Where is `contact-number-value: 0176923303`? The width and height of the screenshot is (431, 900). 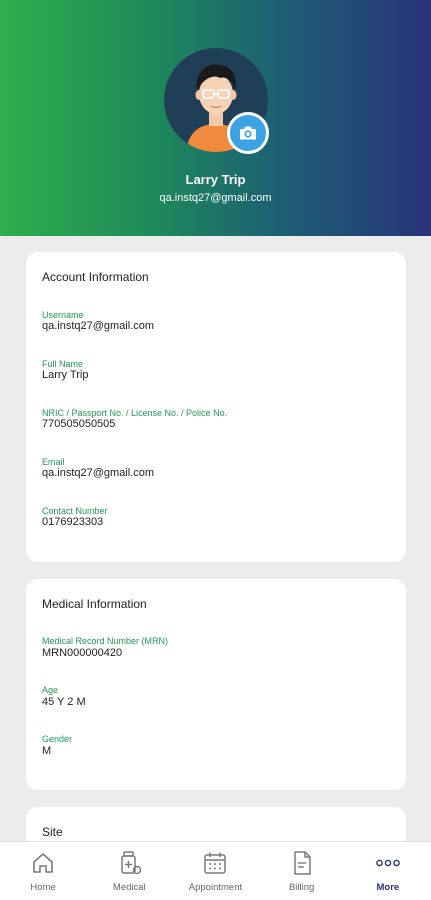
contact-number-value: 0176923303 is located at coordinates (73, 522).